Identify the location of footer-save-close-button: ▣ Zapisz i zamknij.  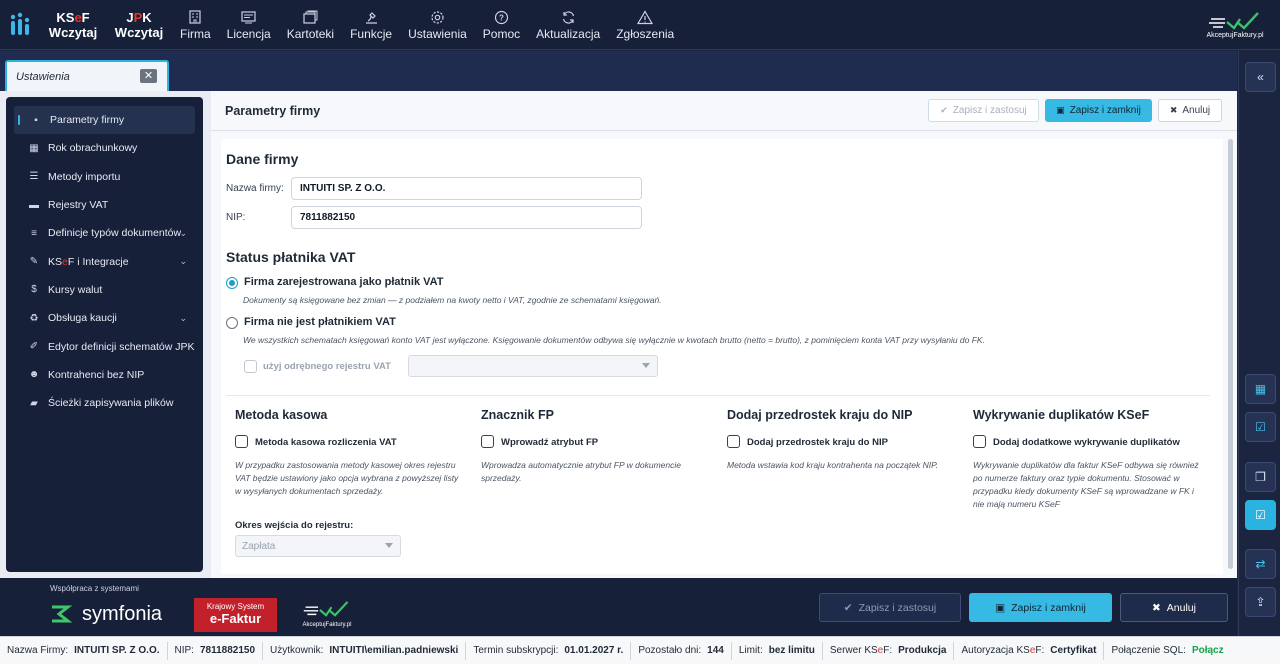
(1040, 607).